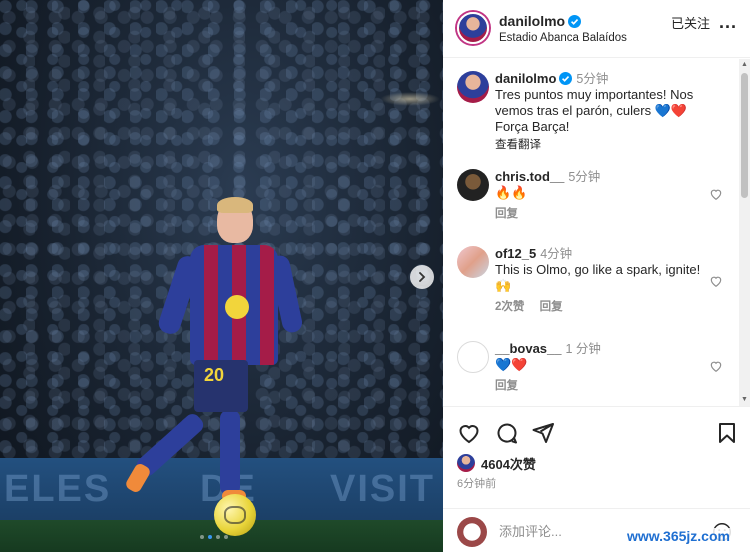 This screenshot has height=552, width=750. I want to click on comment-icon, so click(507, 433).